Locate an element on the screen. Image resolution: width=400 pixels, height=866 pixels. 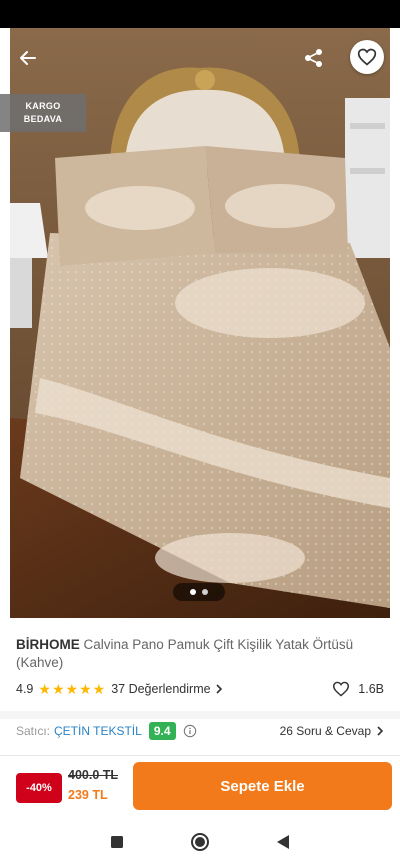
seller-name-link: ÇETİN TEKSTİL is located at coordinates (98, 731).